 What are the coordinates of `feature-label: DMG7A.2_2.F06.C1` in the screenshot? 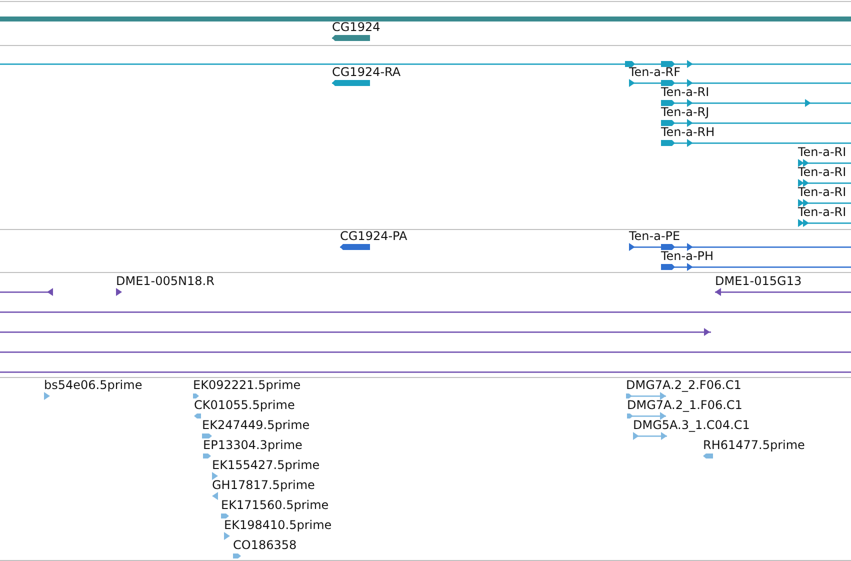 It's located at (684, 385).